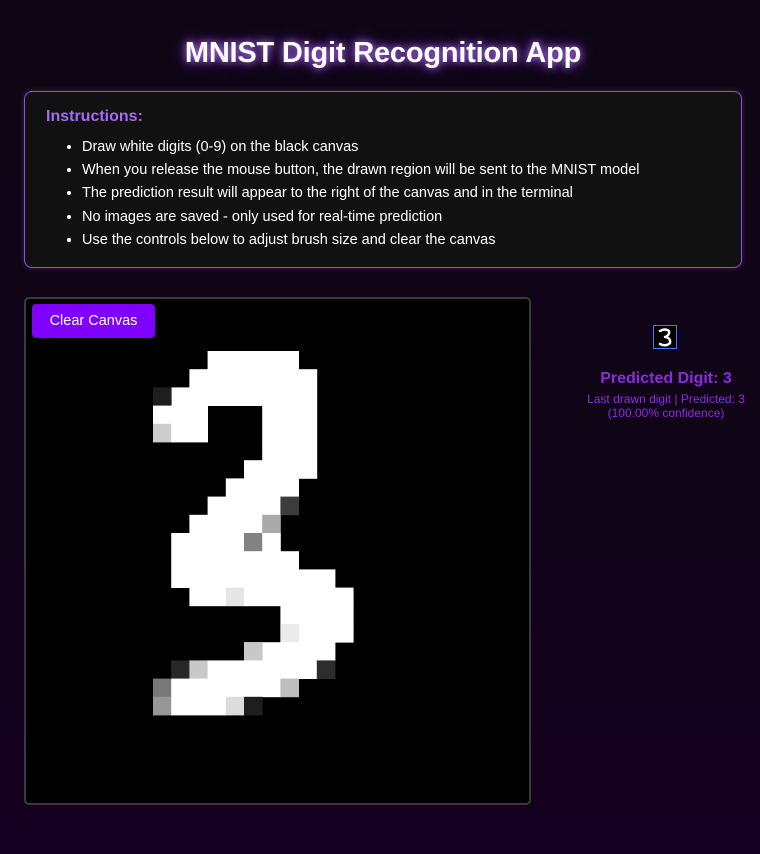  I want to click on thumbnail-digit-stroke, so click(665, 337).